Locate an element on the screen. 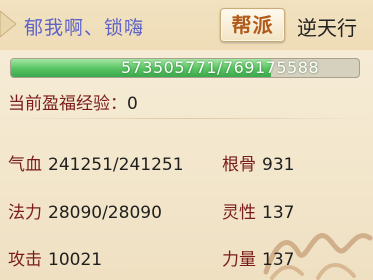 This screenshot has height=280, width=373. stat-strength-label: 力量 is located at coordinates (239, 260).